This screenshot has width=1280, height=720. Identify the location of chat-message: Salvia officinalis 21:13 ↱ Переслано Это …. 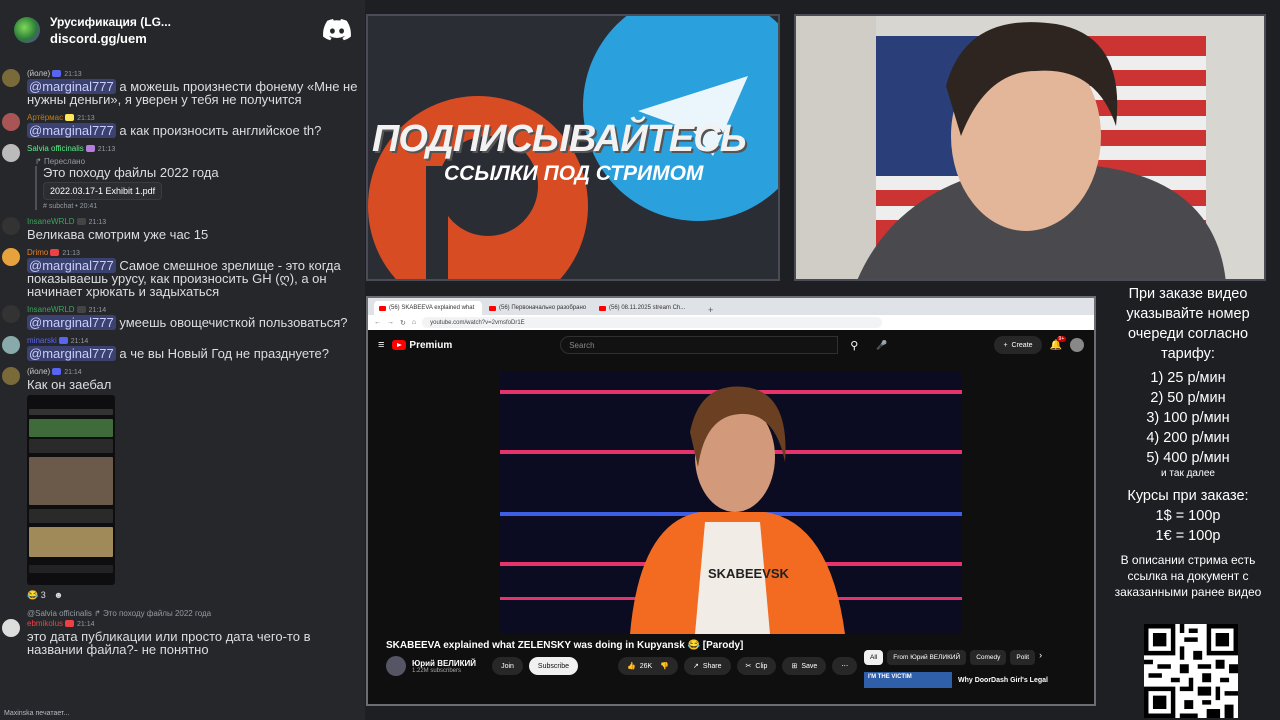
(182, 176).